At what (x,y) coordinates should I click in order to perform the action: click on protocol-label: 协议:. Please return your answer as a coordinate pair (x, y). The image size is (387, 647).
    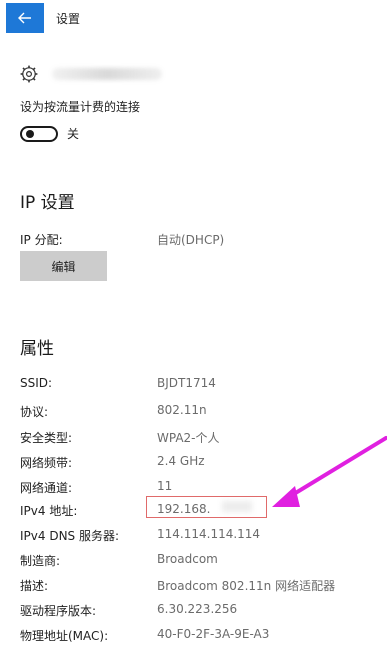
    Looking at the image, I should click on (34, 412).